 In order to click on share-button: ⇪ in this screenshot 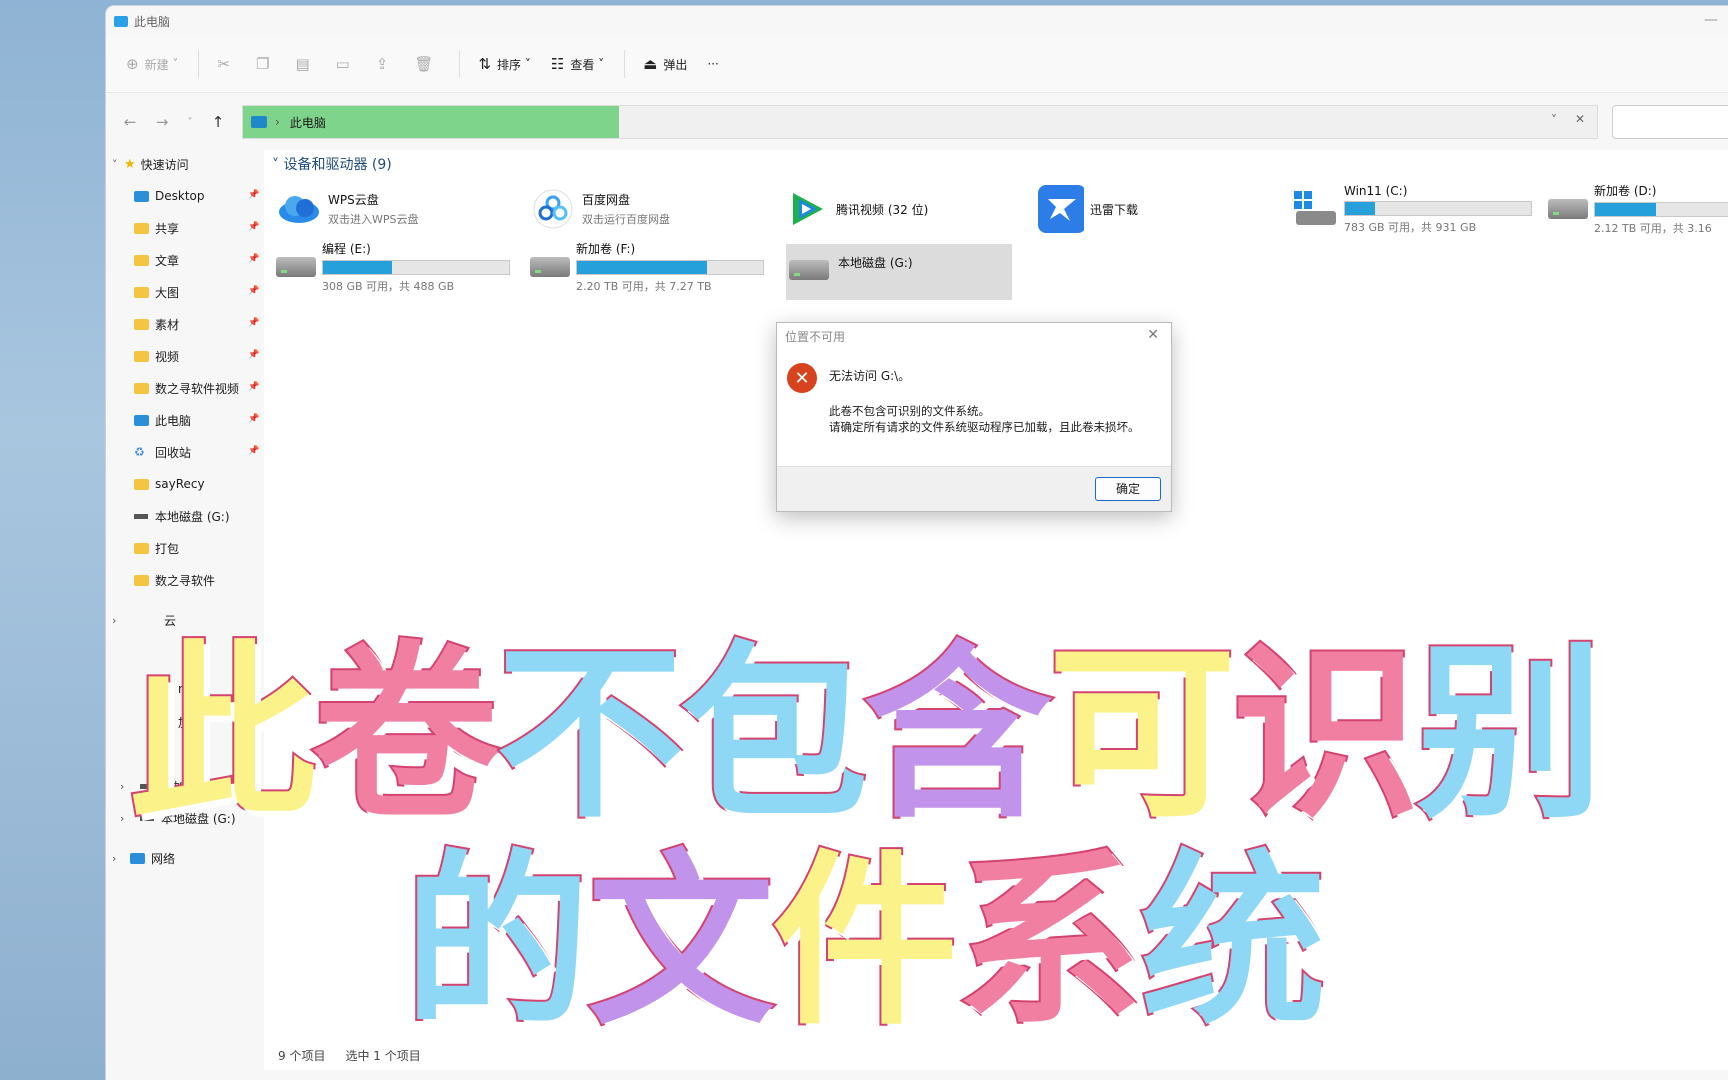, I will do `click(385, 64)`.